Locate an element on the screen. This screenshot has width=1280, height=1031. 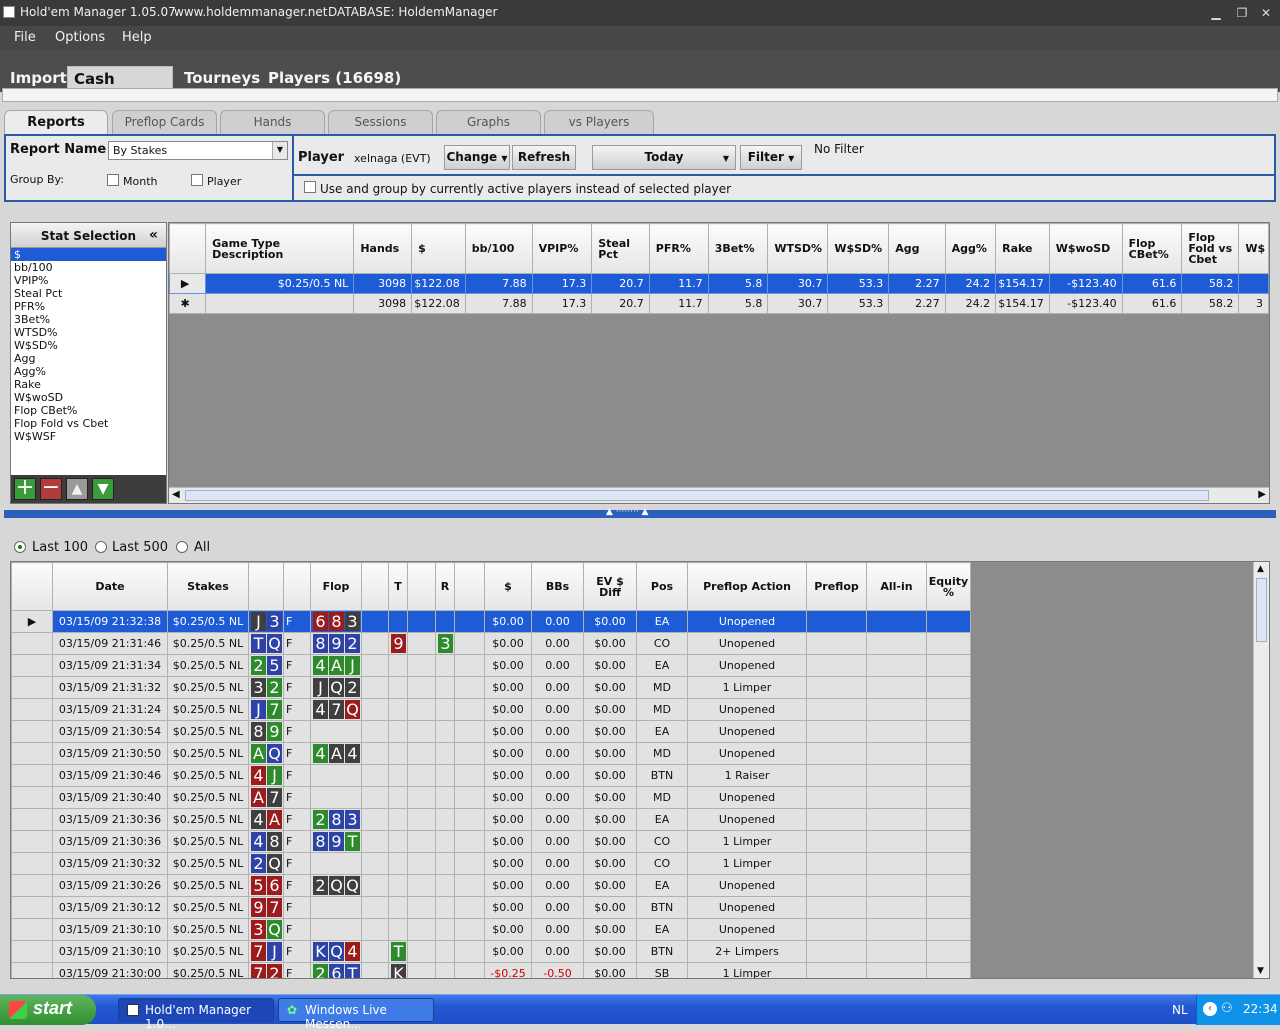
start-button: start is located at coordinates (48, 1010).